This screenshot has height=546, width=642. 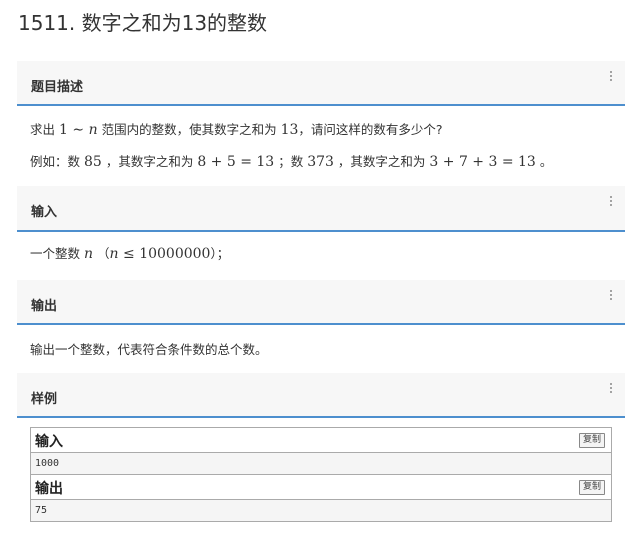 What do you see at coordinates (236, 130) in the screenshot?
I see `description-line-1: 求出 1 ∼ n 范围内的整数，使其数字之和为 13，请问这样的数有多少个?` at bounding box center [236, 130].